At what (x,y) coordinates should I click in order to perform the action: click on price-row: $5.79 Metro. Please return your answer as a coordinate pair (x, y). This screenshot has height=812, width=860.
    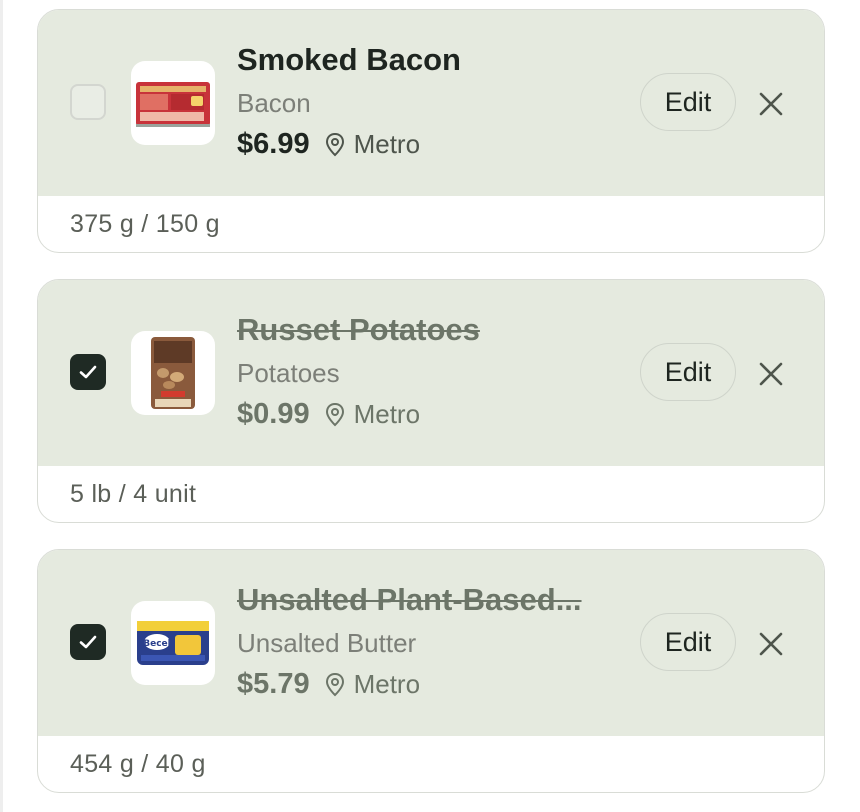
    Looking at the image, I should click on (328, 684).